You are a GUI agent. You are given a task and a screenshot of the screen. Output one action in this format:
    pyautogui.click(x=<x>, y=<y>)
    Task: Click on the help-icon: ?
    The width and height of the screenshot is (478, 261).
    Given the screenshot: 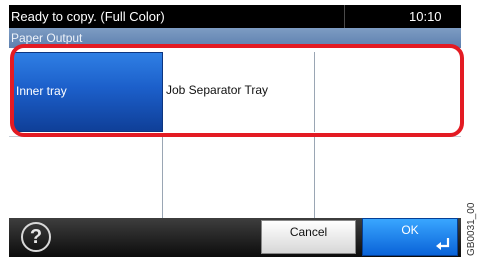 What is the action you would take?
    pyautogui.click(x=36, y=237)
    